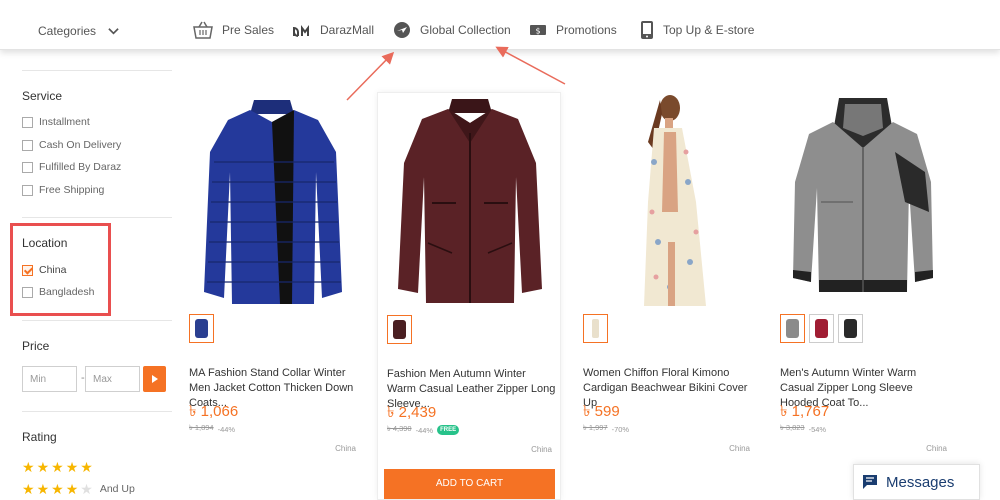 Image resolution: width=1000 pixels, height=500 pixels. Describe the element at coordinates (647, 30) in the screenshot. I see `phone-icon` at that location.